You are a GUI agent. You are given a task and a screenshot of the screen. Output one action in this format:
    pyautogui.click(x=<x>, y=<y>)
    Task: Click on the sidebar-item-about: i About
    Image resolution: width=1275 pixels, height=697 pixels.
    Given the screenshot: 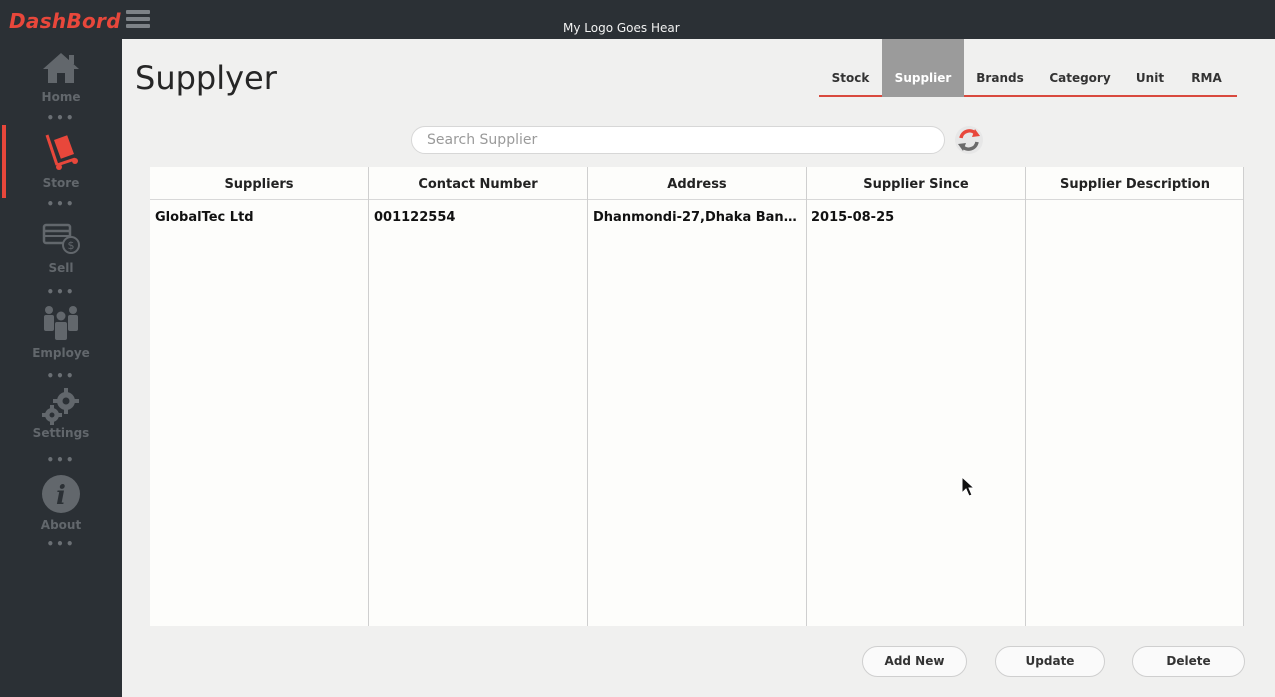 What is the action you would take?
    pyautogui.click(x=61, y=503)
    